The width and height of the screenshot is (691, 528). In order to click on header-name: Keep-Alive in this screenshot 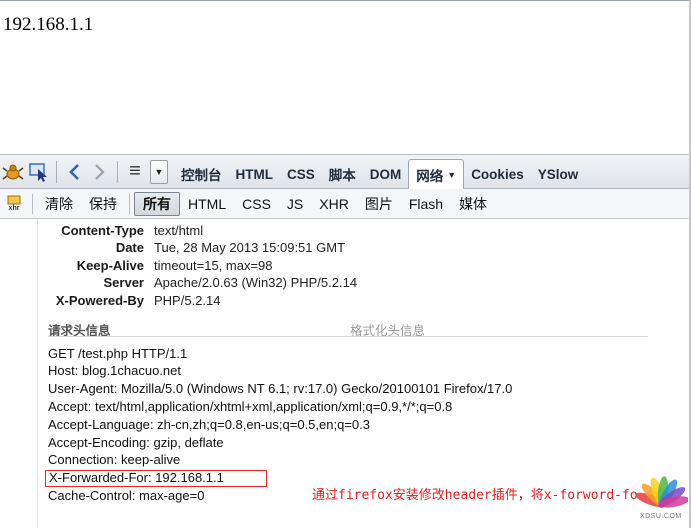, I will do `click(110, 265)`.